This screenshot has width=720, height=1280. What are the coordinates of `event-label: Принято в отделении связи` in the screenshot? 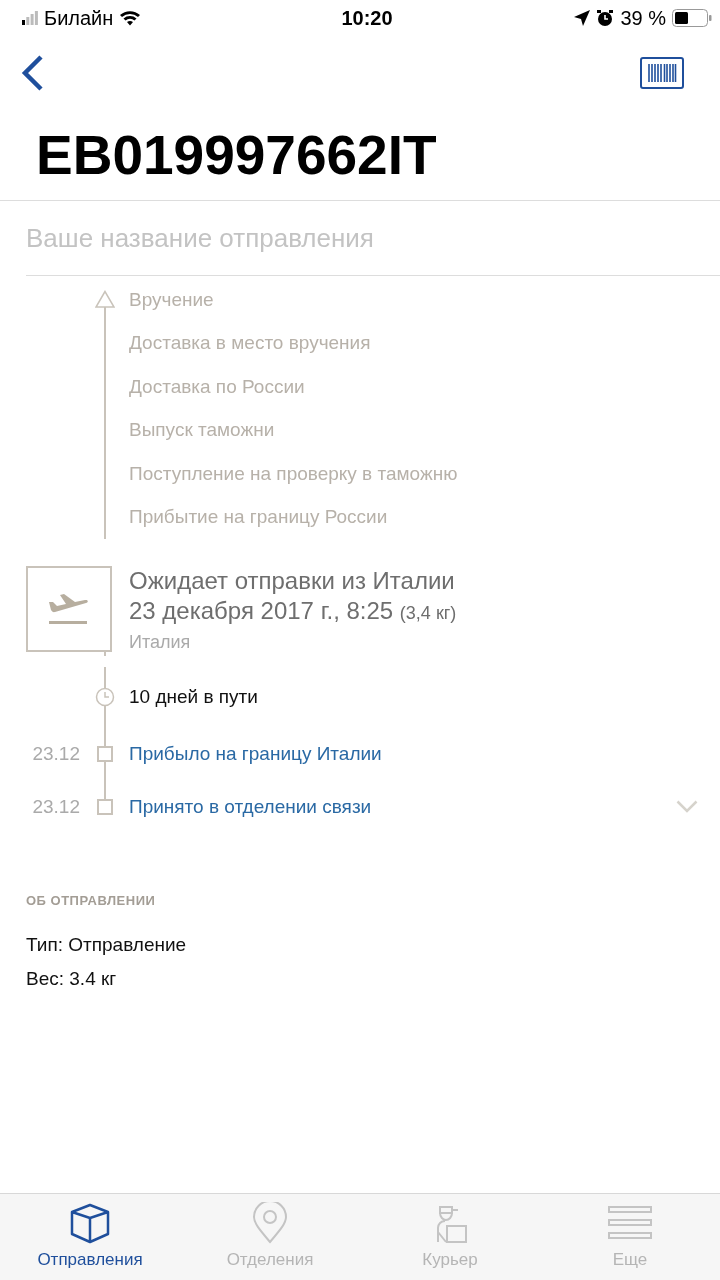 It's located at (398, 806).